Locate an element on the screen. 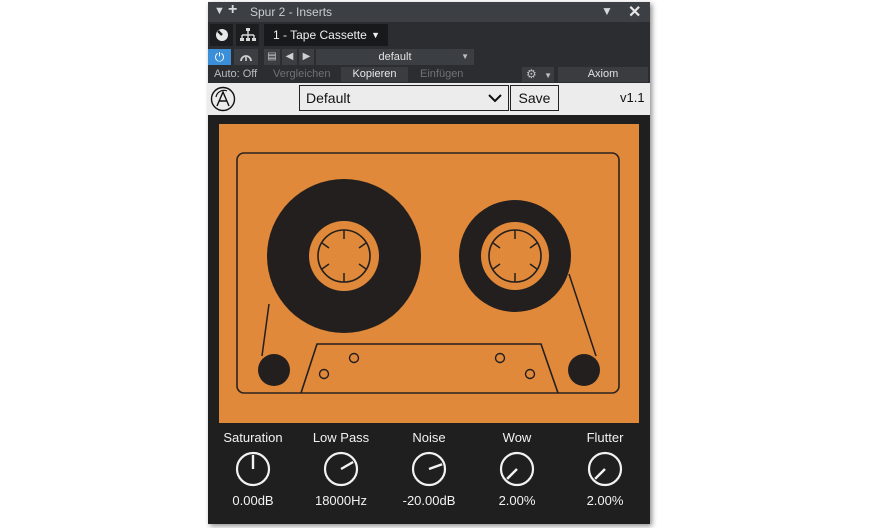 The width and height of the screenshot is (880, 528). close-icon: ✕ is located at coordinates (634, 12).